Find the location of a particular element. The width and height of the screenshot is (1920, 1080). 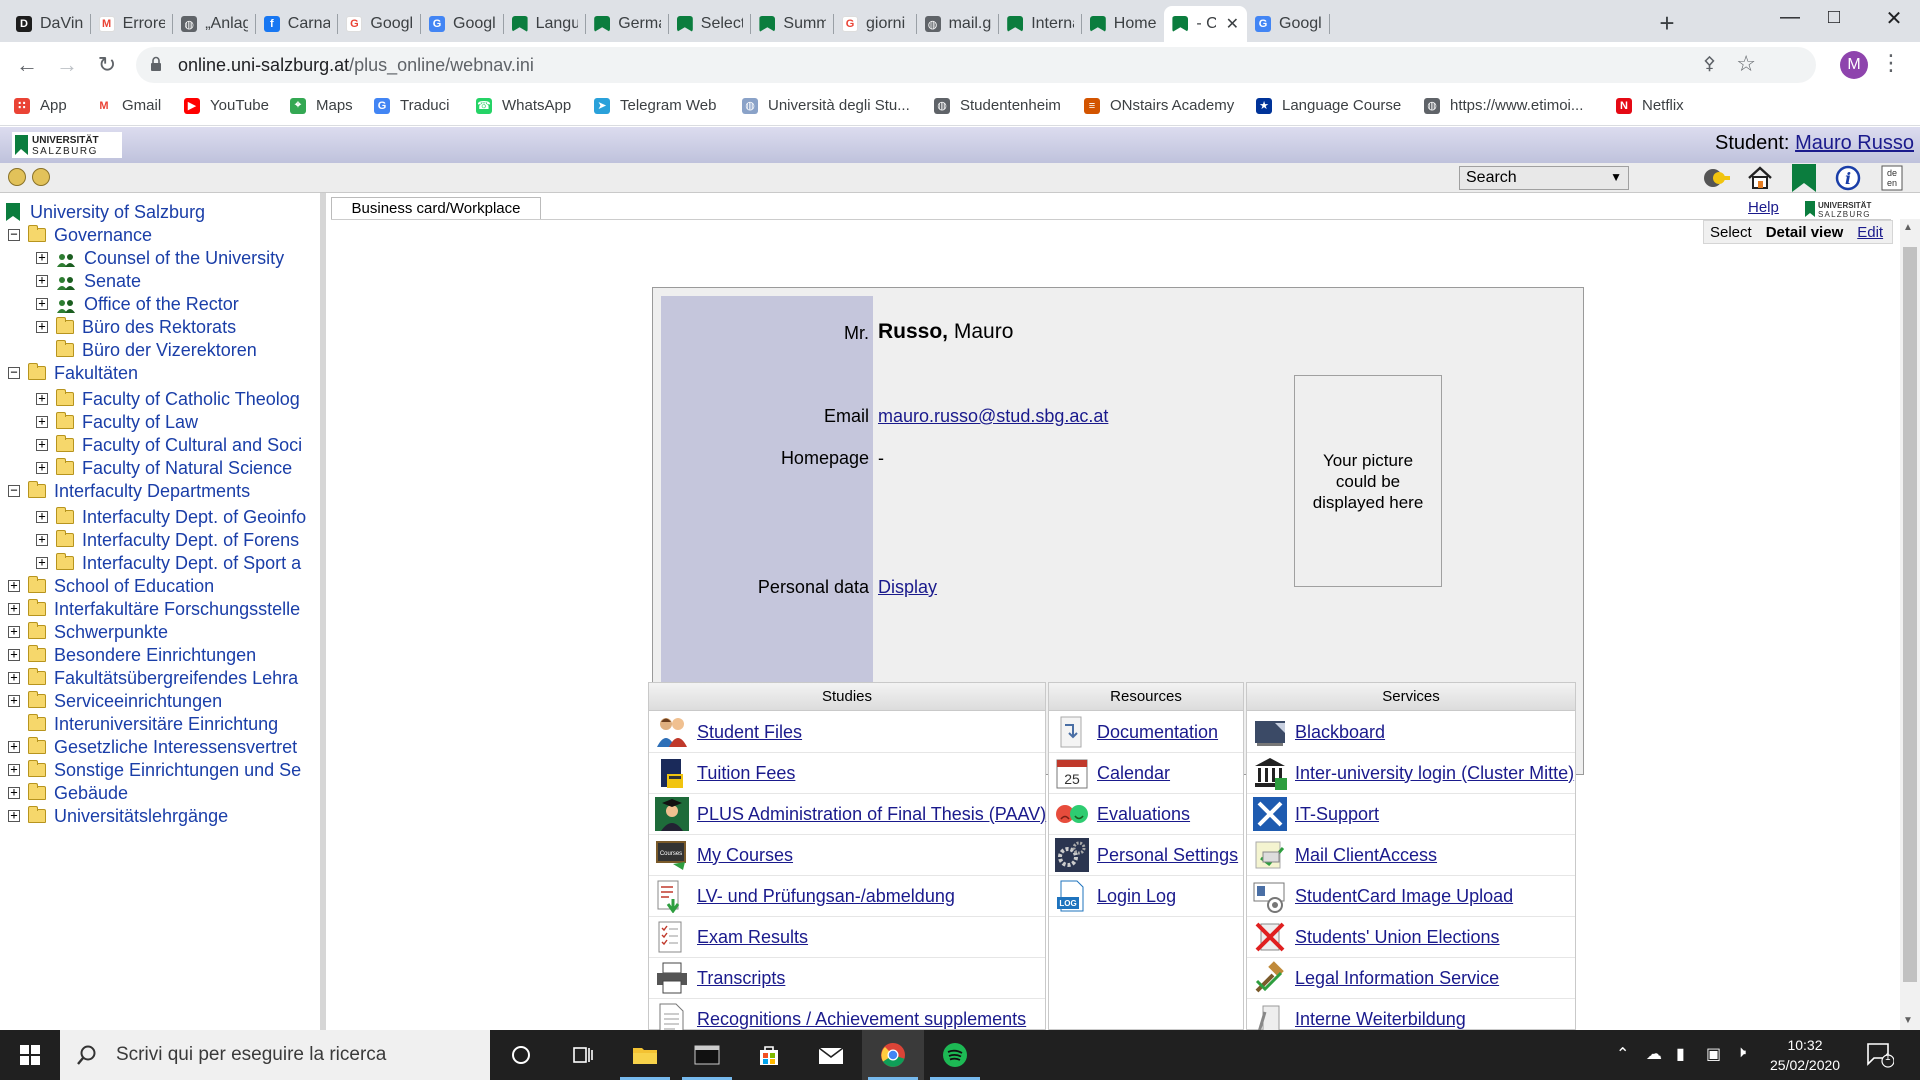

lock-icon is located at coordinates (156, 64).